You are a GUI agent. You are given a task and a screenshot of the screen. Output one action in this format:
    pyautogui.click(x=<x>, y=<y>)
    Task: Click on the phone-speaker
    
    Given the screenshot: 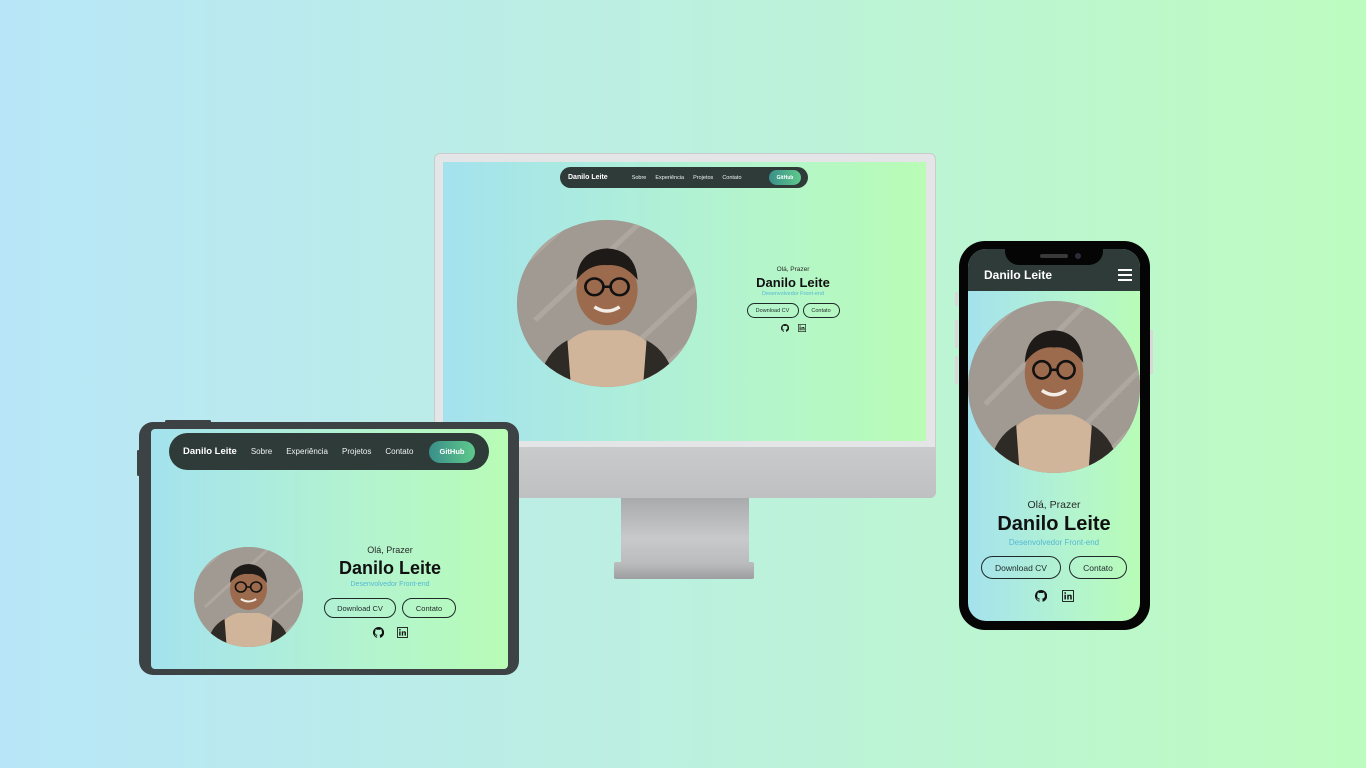 What is the action you would take?
    pyautogui.click(x=1054, y=256)
    